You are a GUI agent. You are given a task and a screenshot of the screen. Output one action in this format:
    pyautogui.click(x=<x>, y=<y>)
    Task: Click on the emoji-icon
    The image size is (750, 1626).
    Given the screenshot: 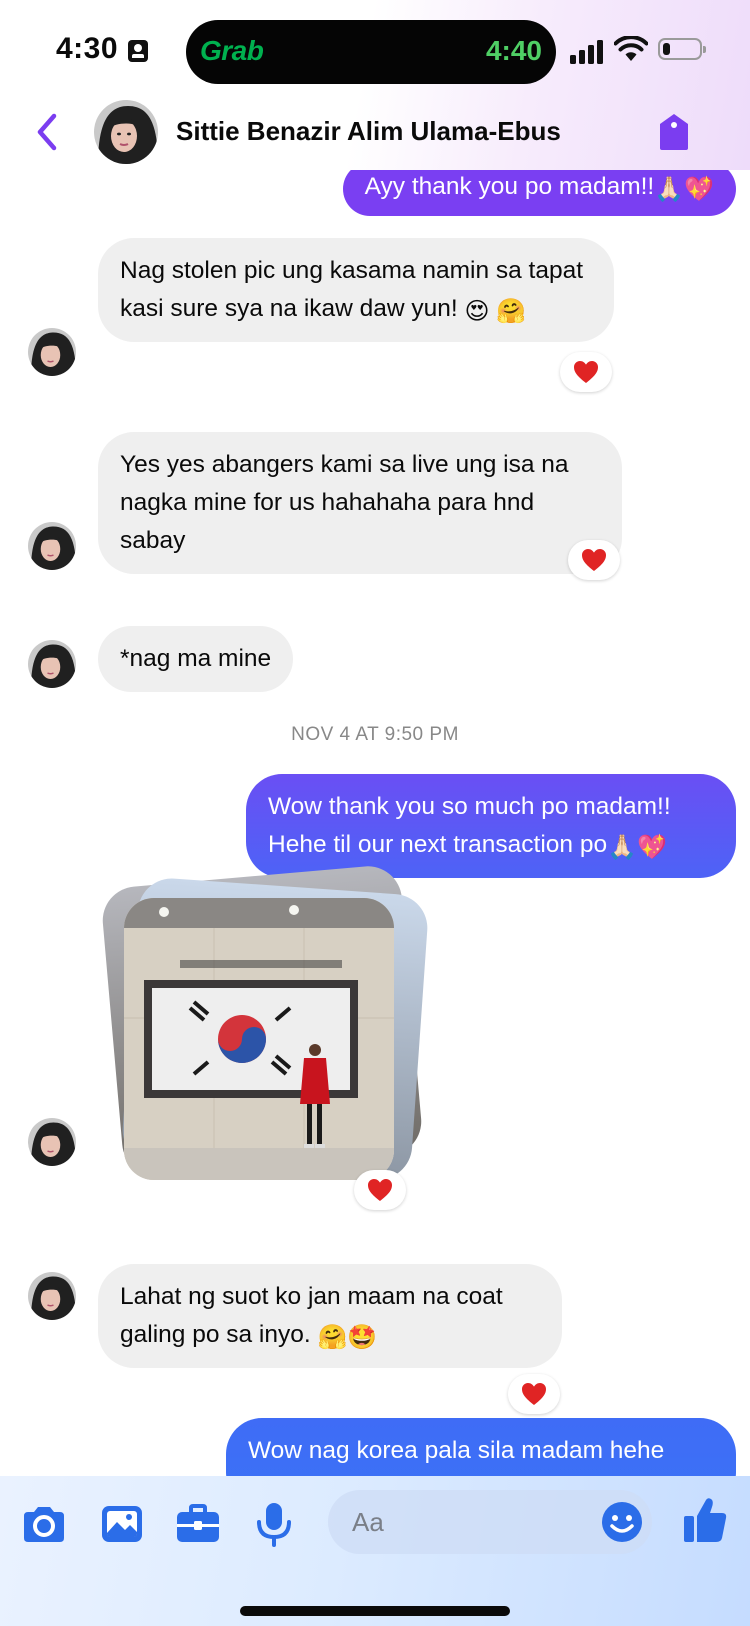 What is the action you would take?
    pyautogui.click(x=622, y=1522)
    